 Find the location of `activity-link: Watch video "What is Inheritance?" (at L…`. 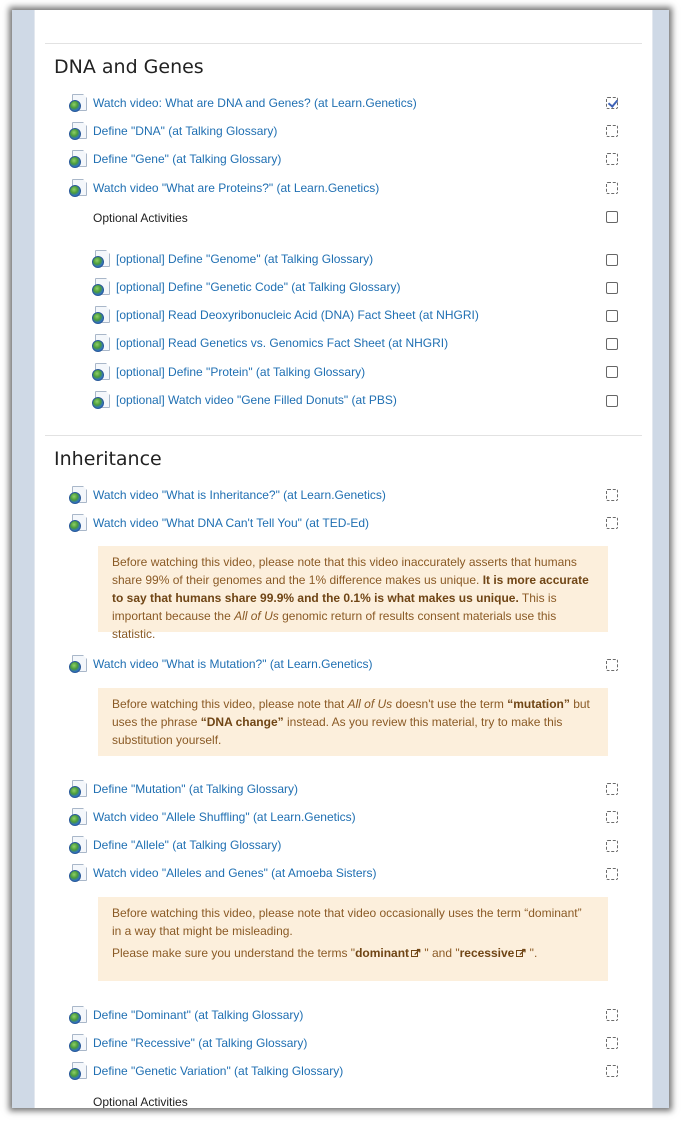

activity-link: Watch video "What is Inheritance?" (at L… is located at coordinates (239, 495).